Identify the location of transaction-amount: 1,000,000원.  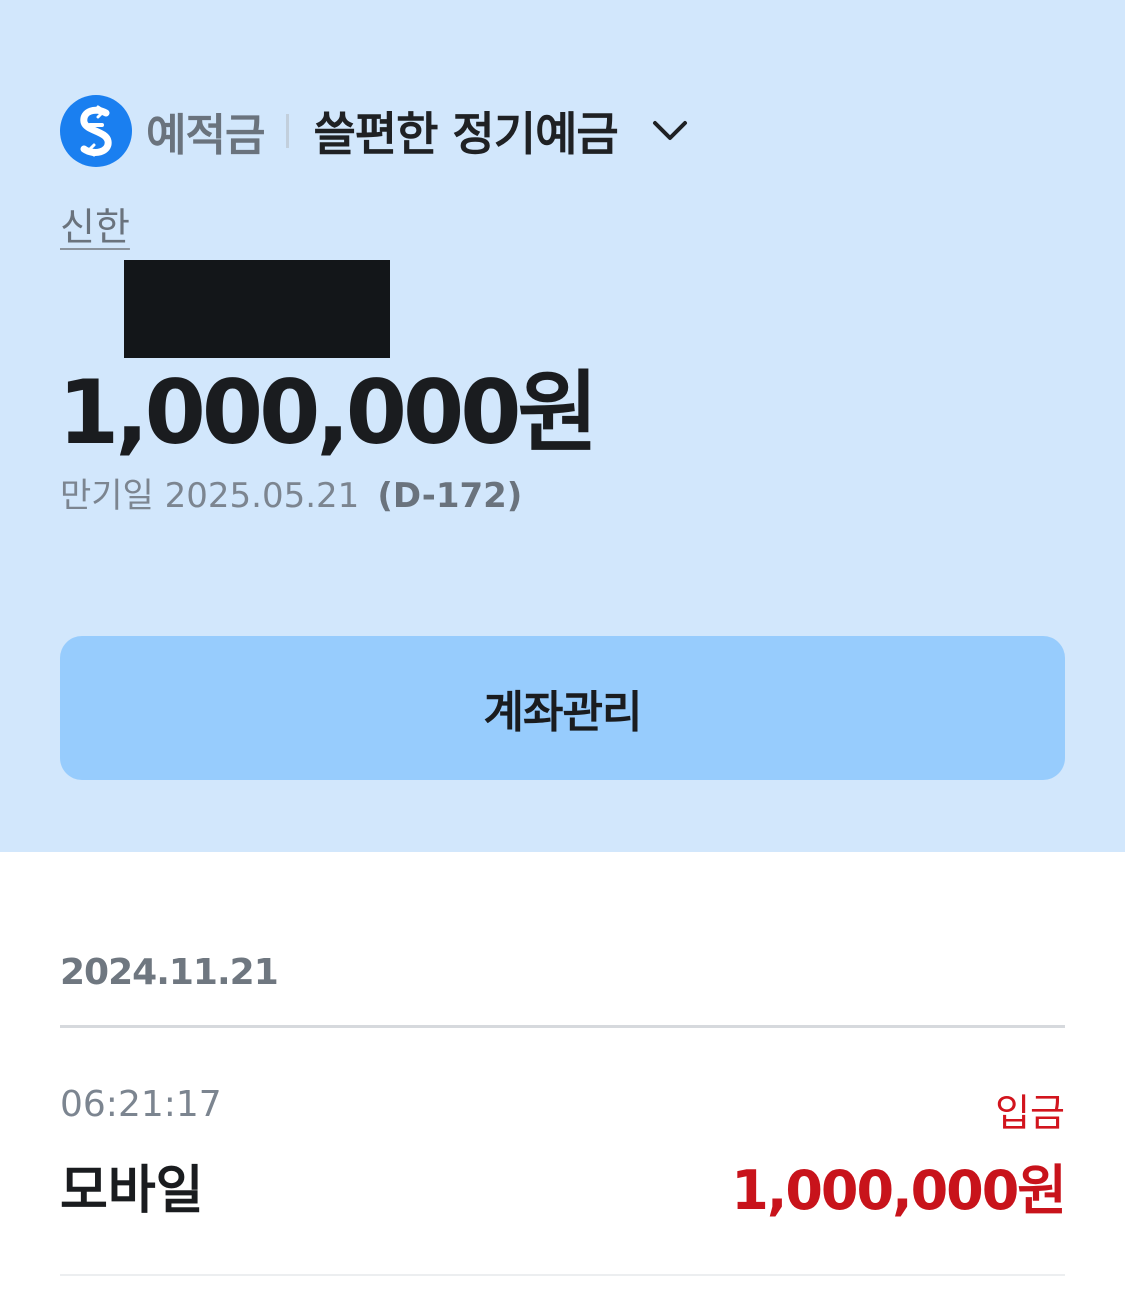
(899, 1190).